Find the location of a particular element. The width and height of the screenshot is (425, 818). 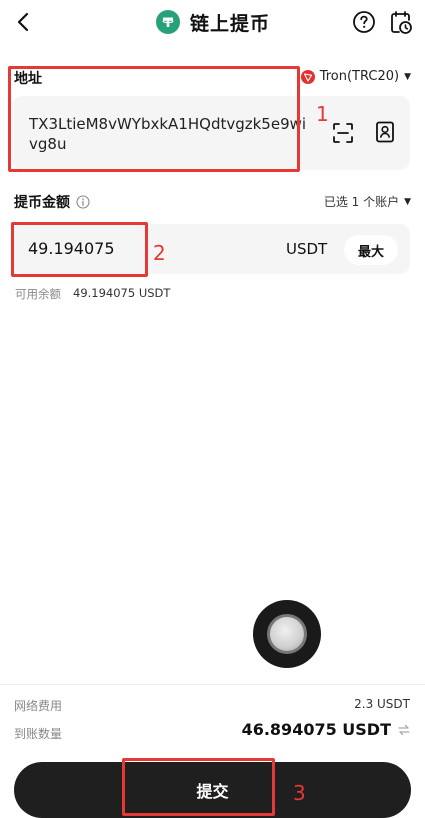

available-value: 49.194075 USDT is located at coordinates (122, 293).